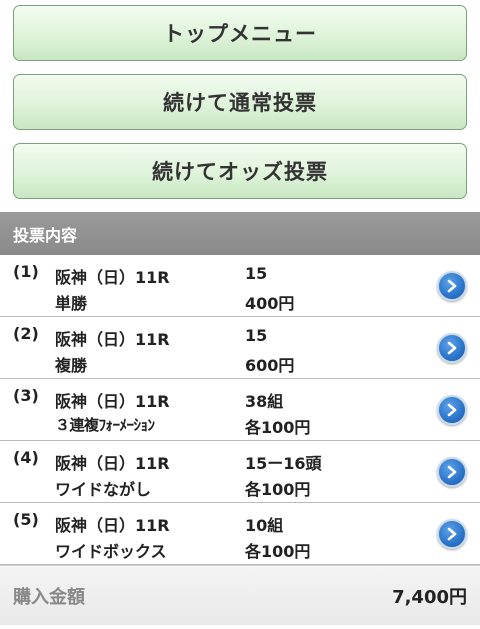 This screenshot has height=629, width=480. Describe the element at coordinates (240, 472) in the screenshot. I see `ticket-row: (4) 阪神（日）11R ワイドながし 15ー16頭 各100円` at that location.